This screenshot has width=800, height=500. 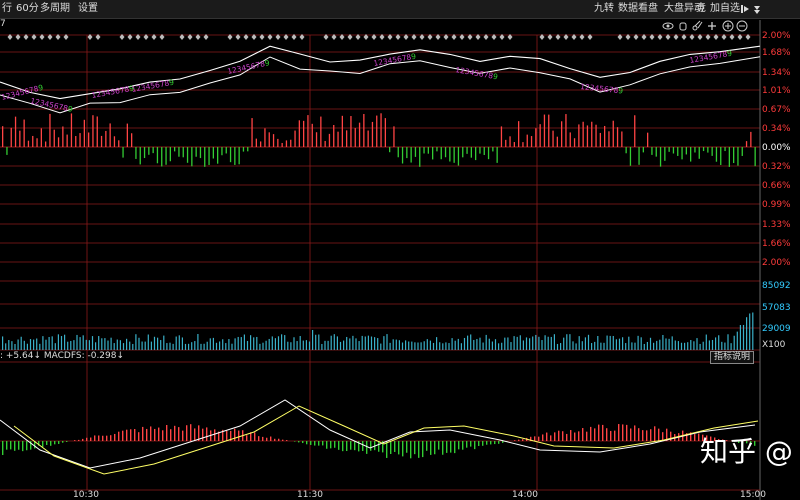 What do you see at coordinates (171, 83) in the screenshot?
I see `nine-turn-end: 9` at bounding box center [171, 83].